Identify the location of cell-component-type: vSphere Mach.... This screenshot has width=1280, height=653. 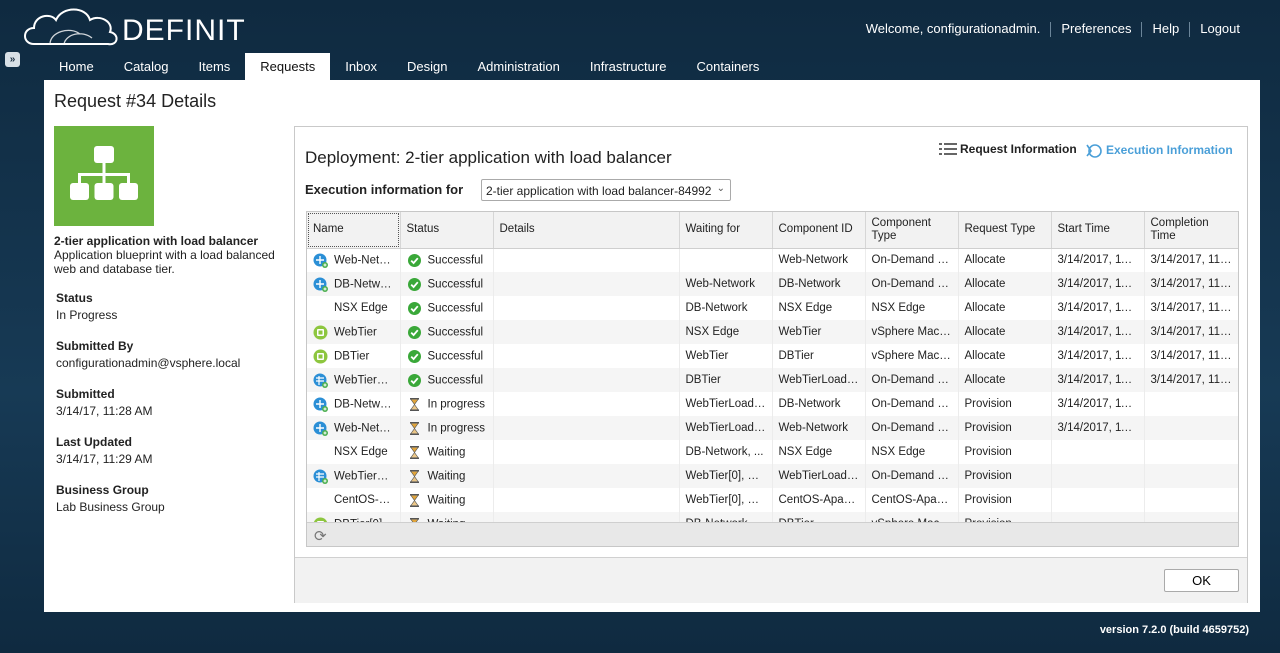
(912, 332).